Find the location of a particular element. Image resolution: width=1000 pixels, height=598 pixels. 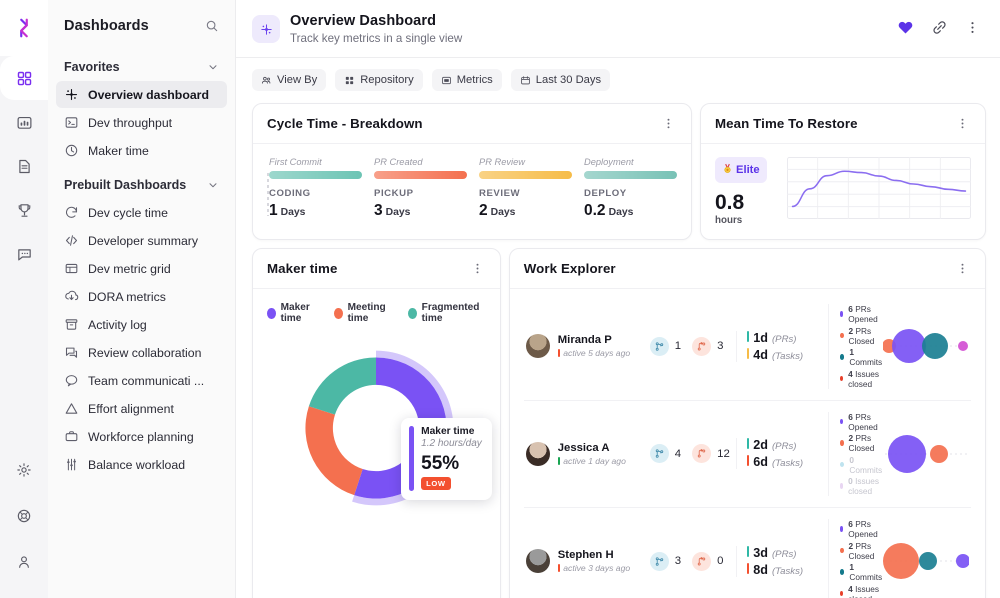

legend-label: Fragmented time is located at coordinates (450, 313).